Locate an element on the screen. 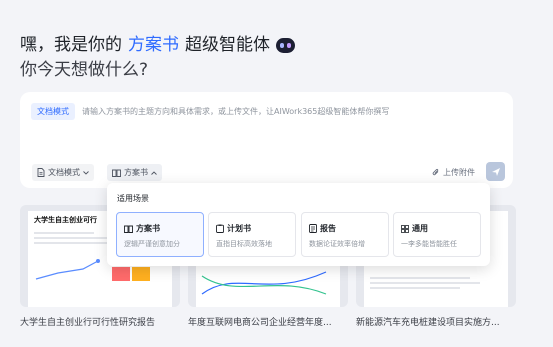 This screenshot has width=553, height=347. chevron-up-icon is located at coordinates (154, 172).